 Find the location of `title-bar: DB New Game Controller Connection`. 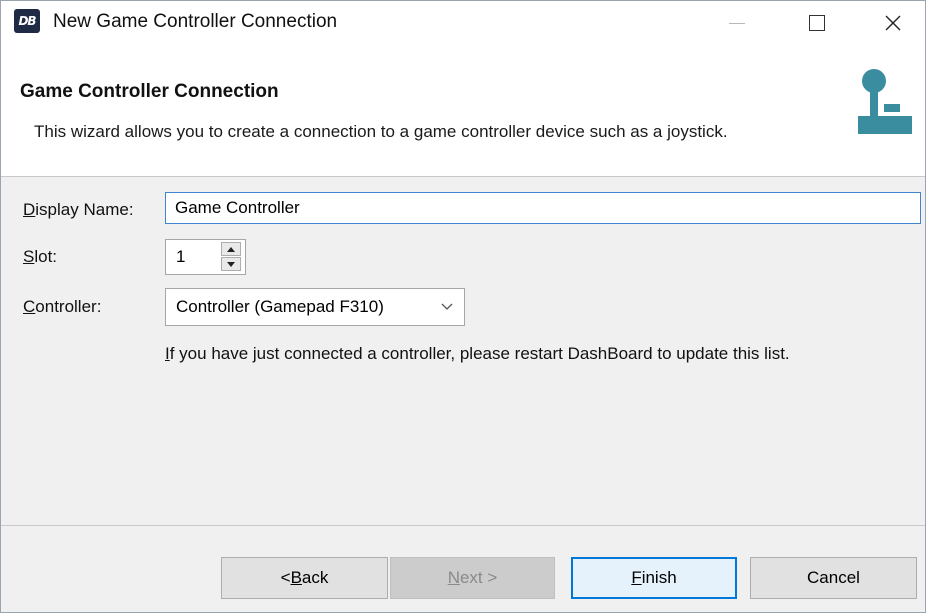

title-bar: DB New Game Controller Connection is located at coordinates (463, 23).